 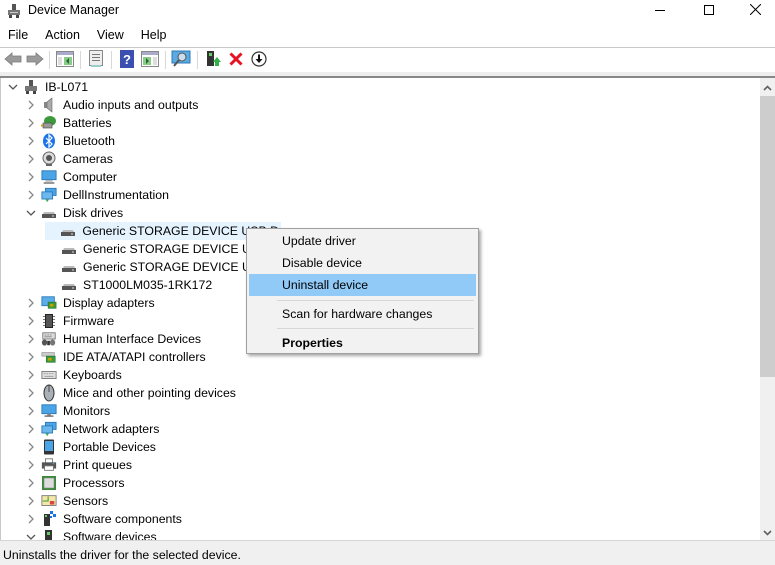 I want to click on tree-category: Cameras, so click(x=70, y=159).